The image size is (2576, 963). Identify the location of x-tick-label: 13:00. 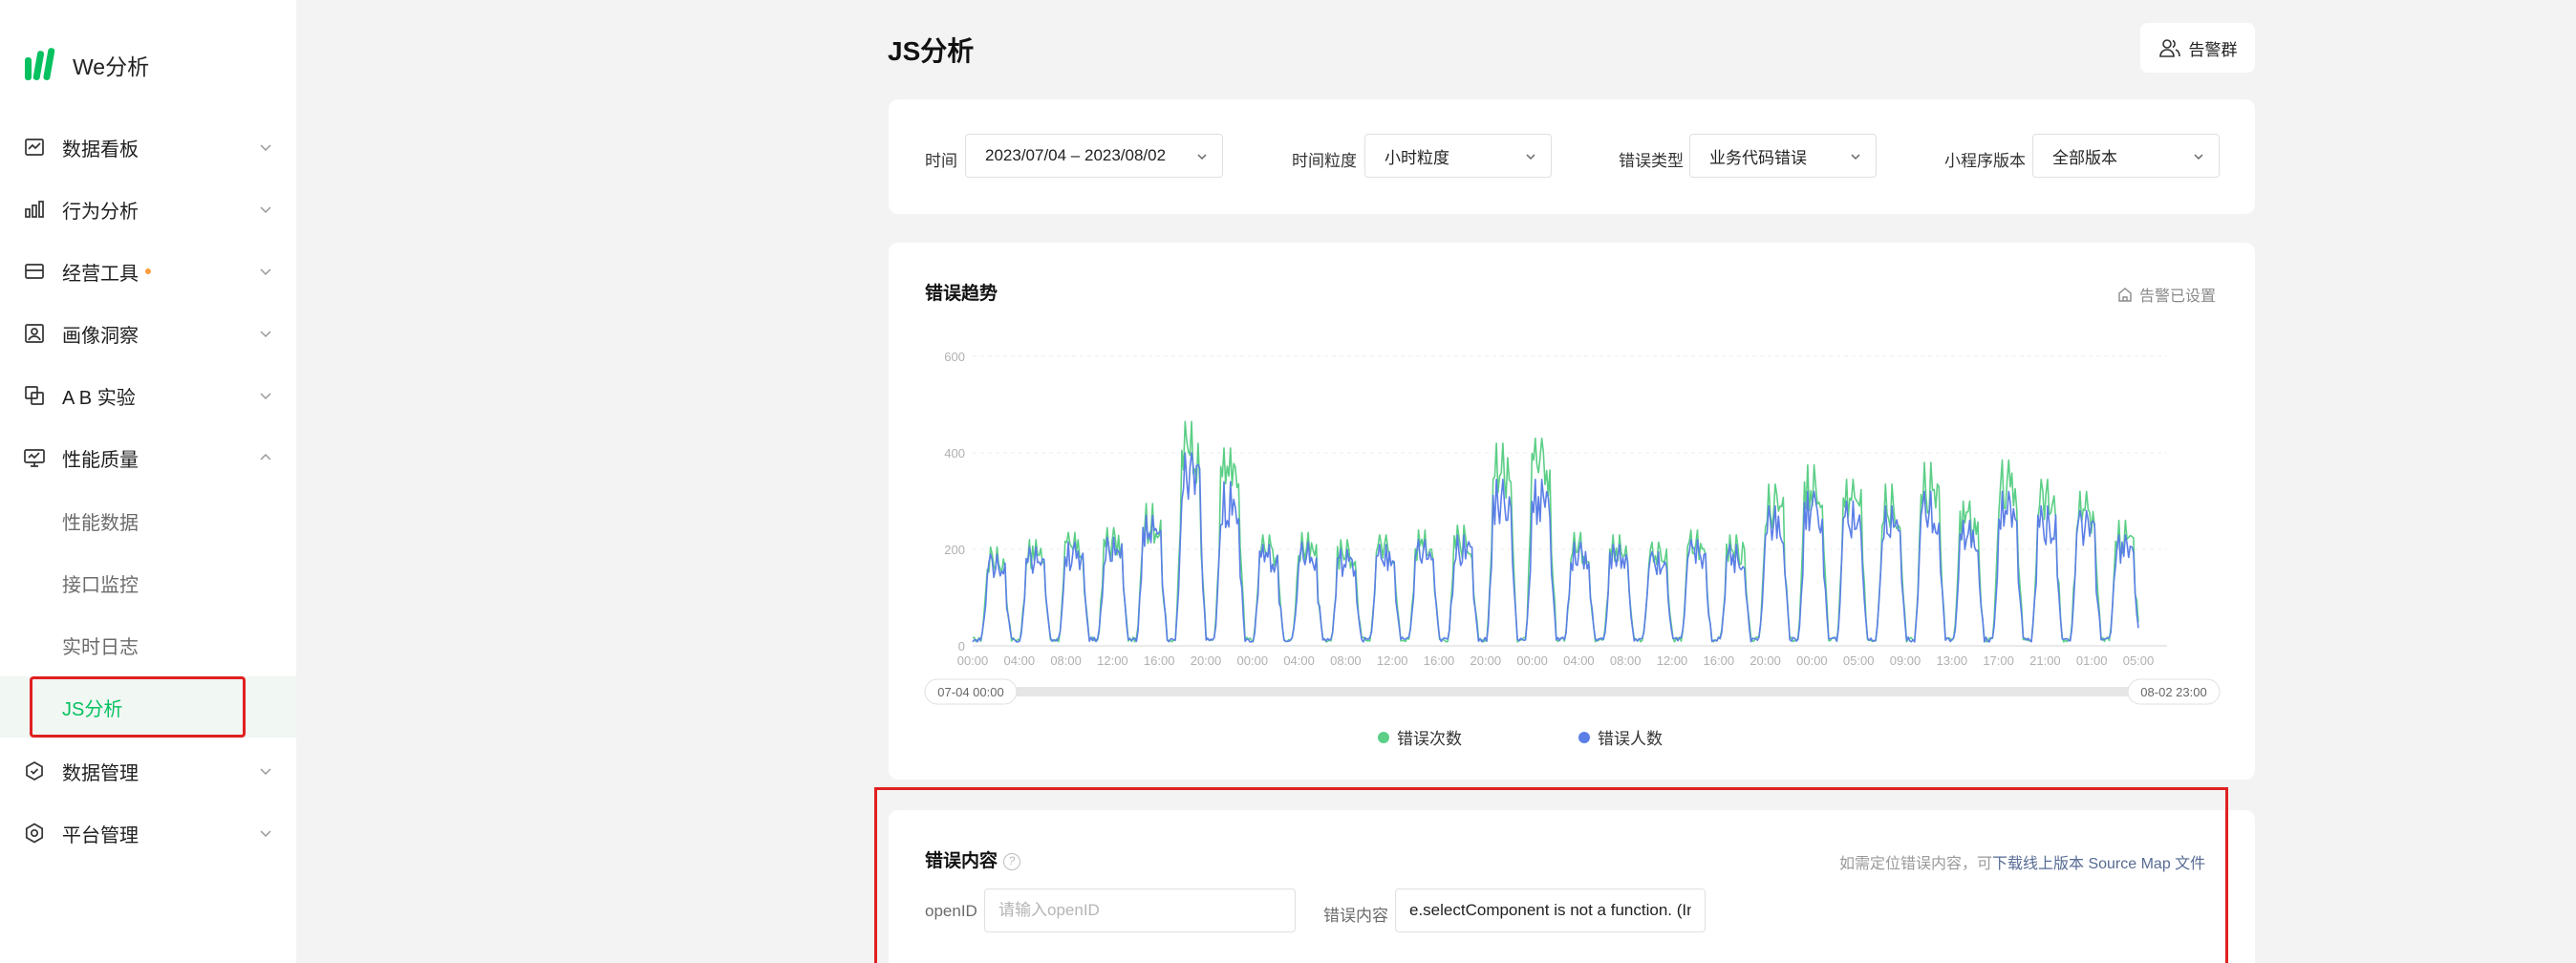
(1952, 660).